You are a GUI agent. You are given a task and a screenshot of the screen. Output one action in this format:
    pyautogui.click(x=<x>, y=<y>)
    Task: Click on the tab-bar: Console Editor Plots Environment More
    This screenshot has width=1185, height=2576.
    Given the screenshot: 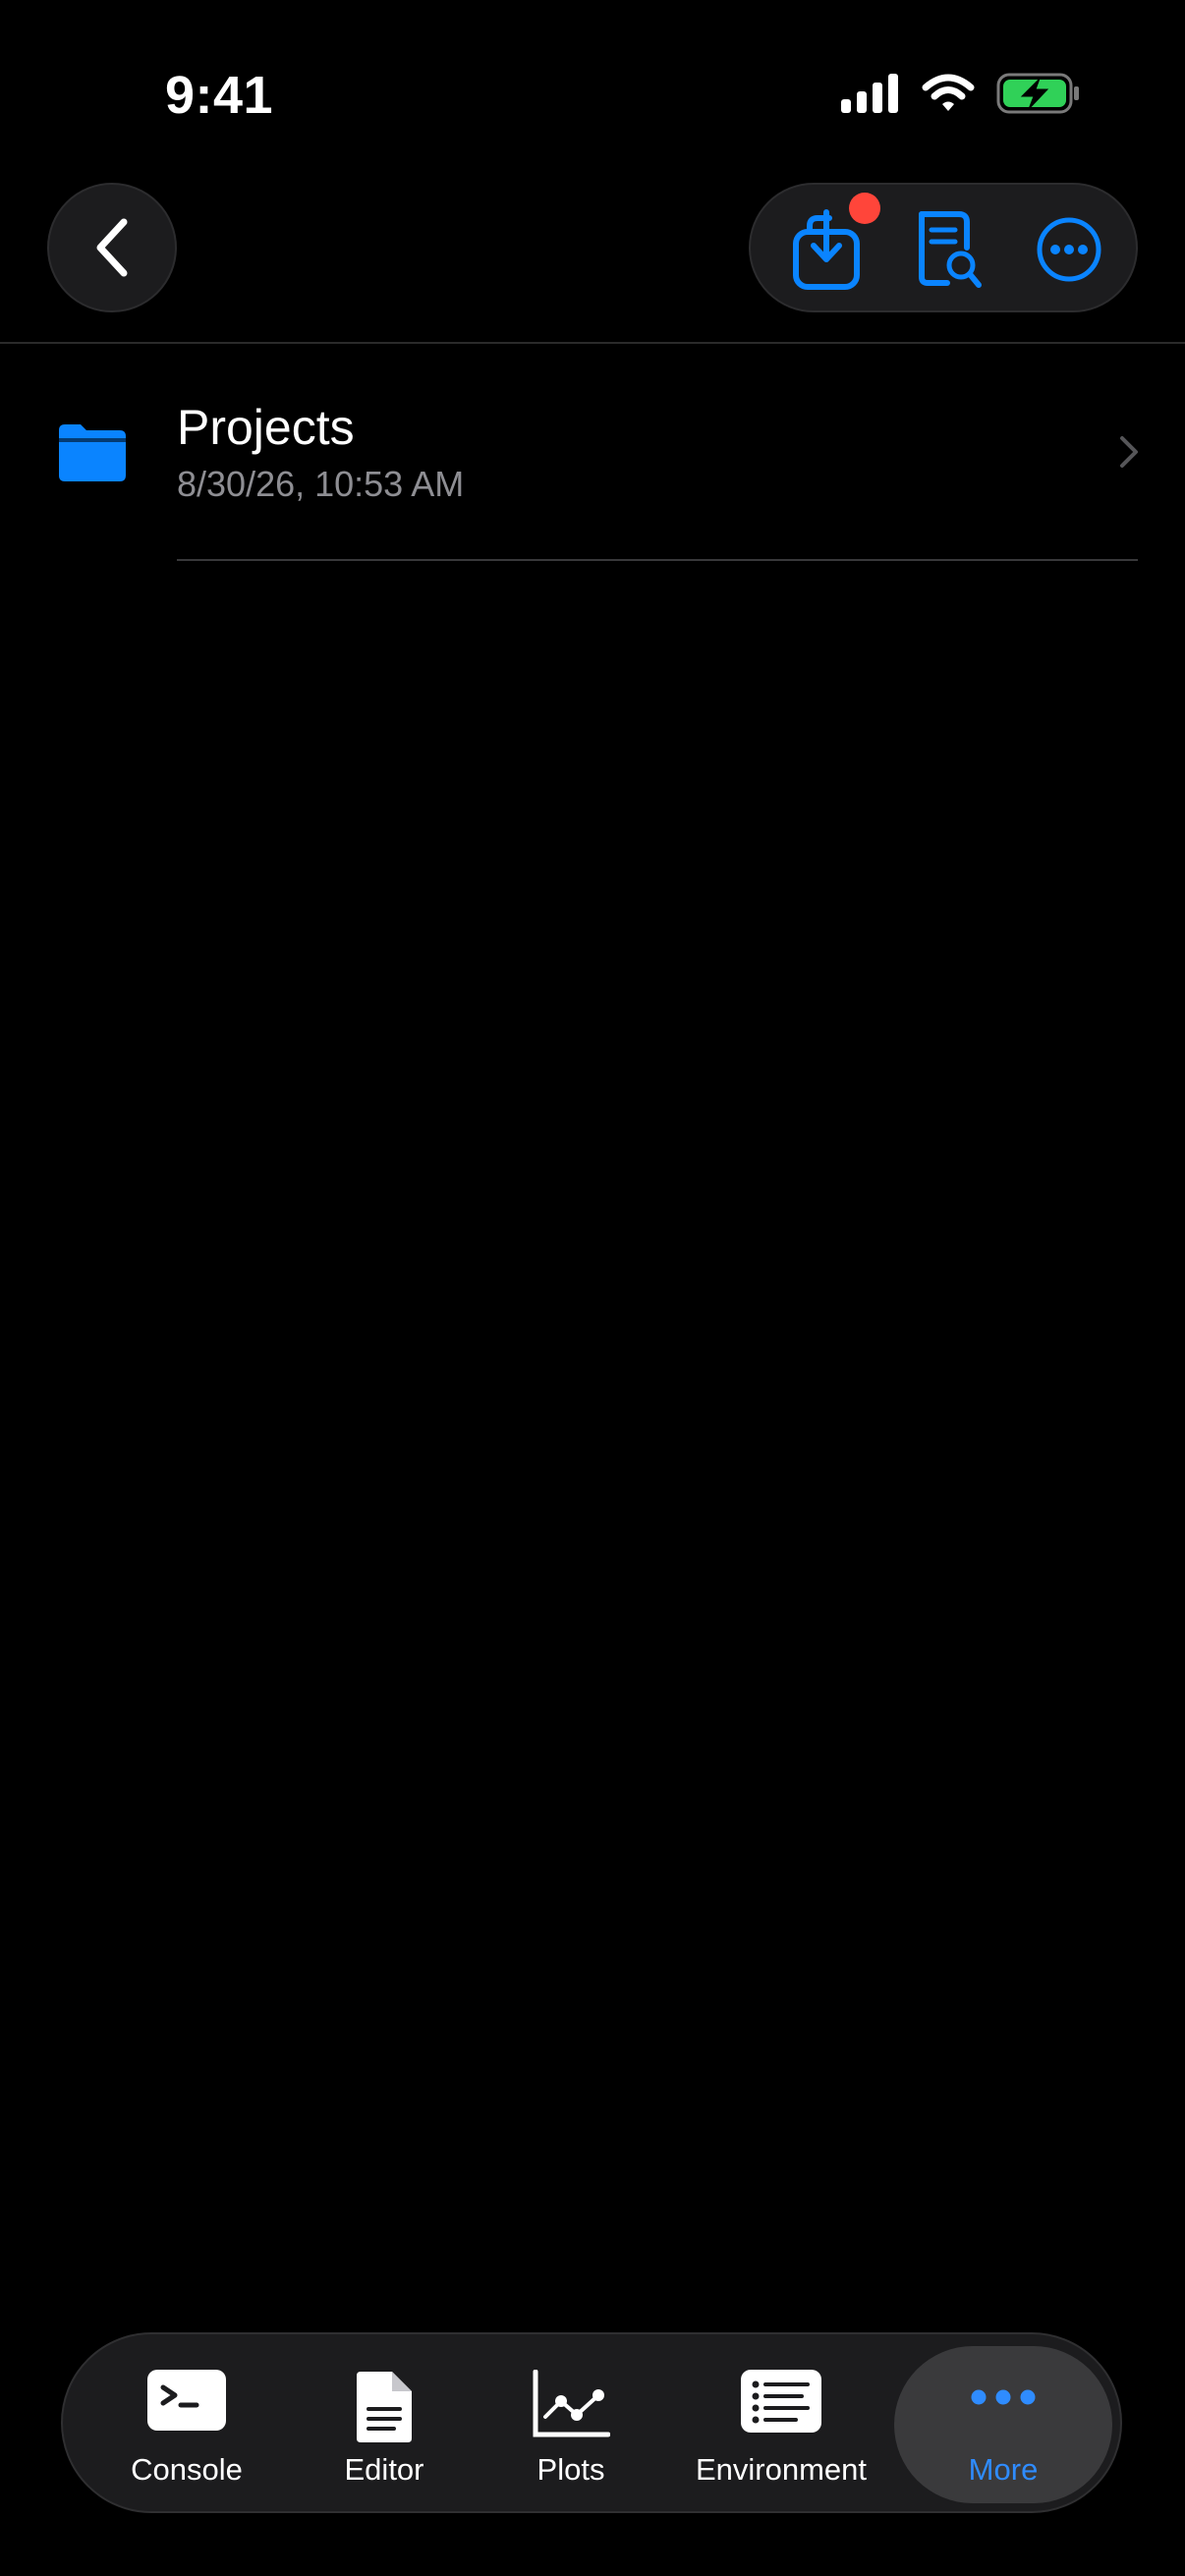 What is the action you would take?
    pyautogui.click(x=592, y=2422)
    